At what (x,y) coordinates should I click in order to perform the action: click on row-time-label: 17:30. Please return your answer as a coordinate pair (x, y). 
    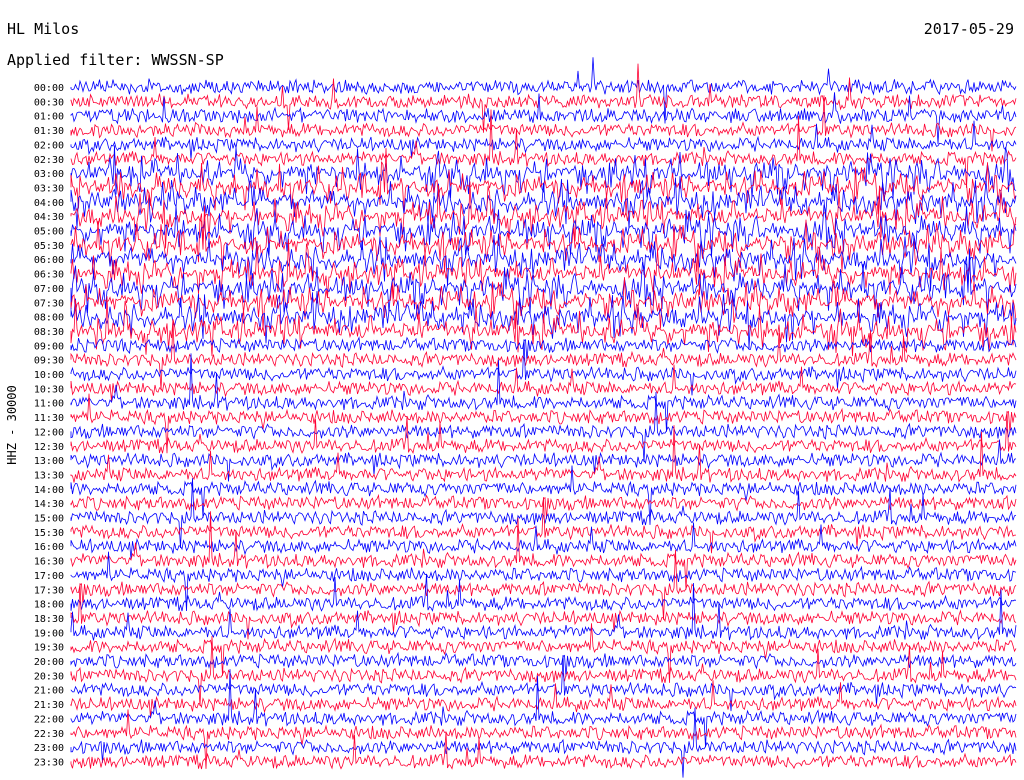
    Looking at the image, I should click on (49, 590).